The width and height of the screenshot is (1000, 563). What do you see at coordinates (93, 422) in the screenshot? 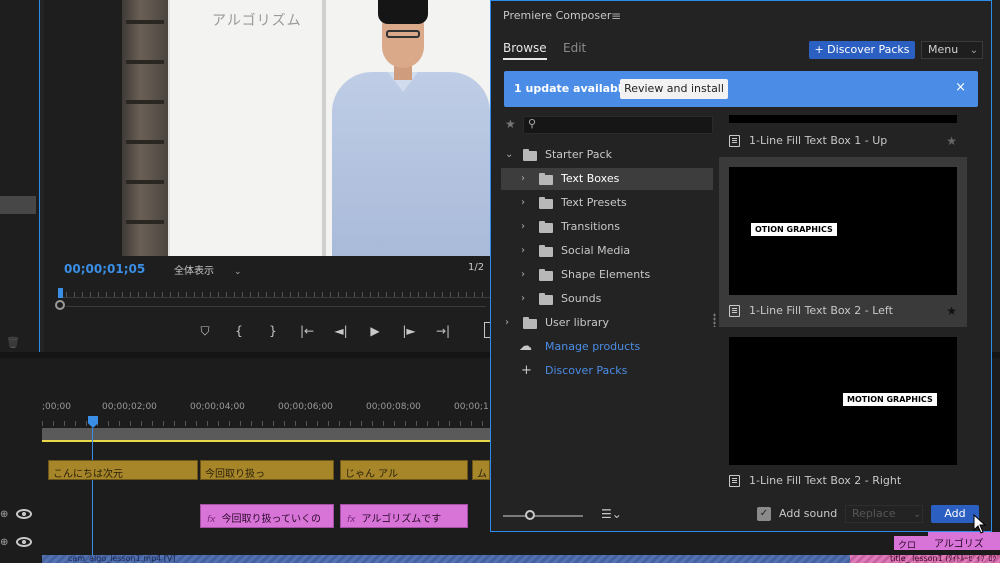
I see `timeline-playhead` at bounding box center [93, 422].